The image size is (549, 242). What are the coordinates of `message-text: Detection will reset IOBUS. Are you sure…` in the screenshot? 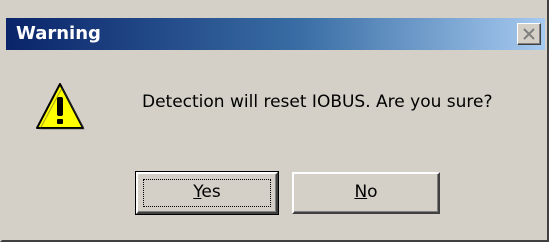 It's located at (317, 102).